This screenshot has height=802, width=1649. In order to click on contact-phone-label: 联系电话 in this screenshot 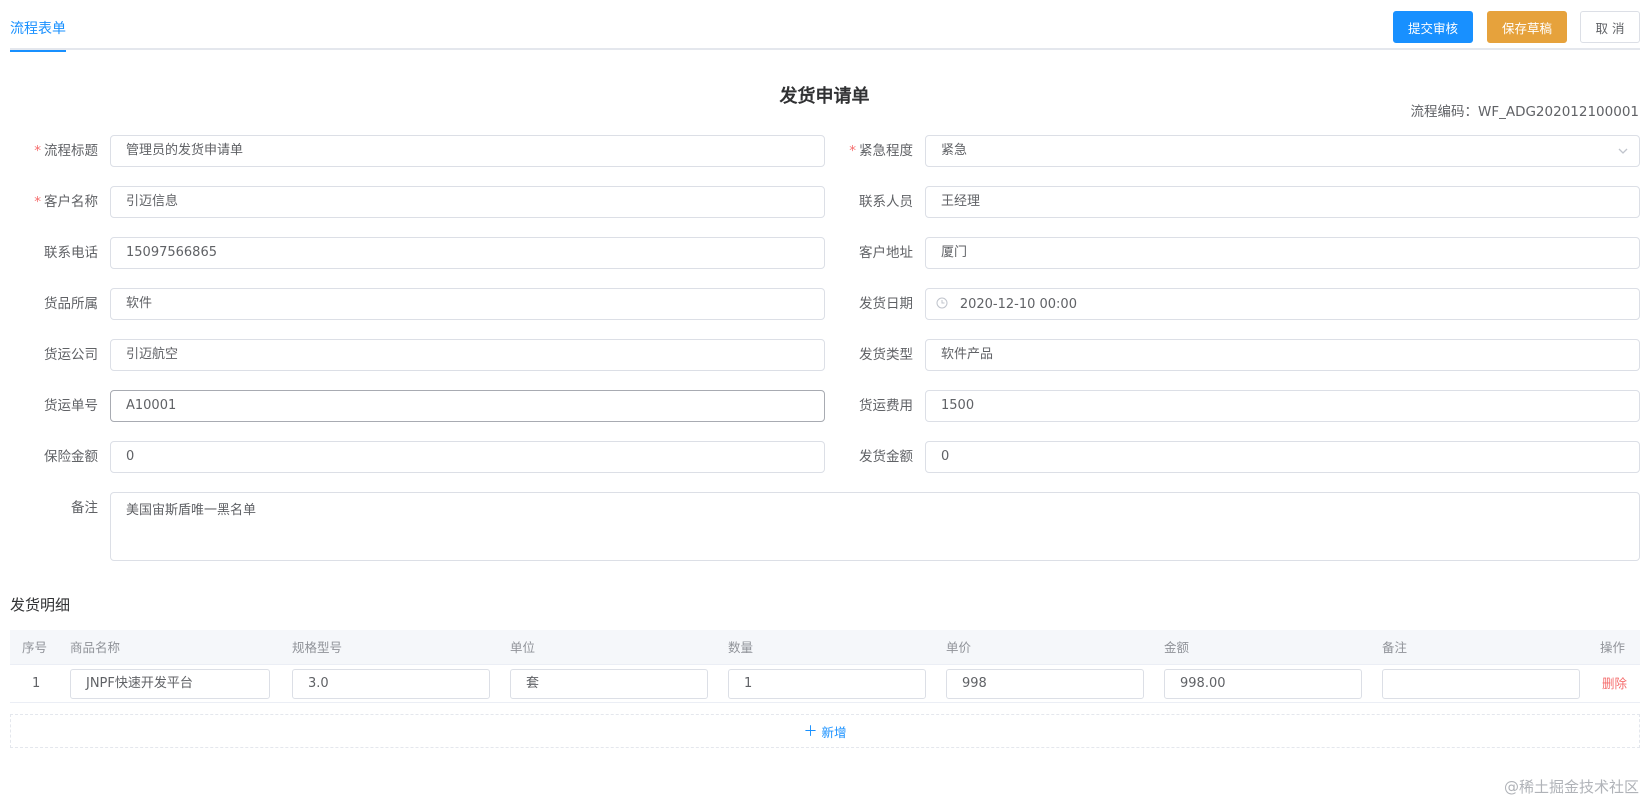, I will do `click(71, 253)`.